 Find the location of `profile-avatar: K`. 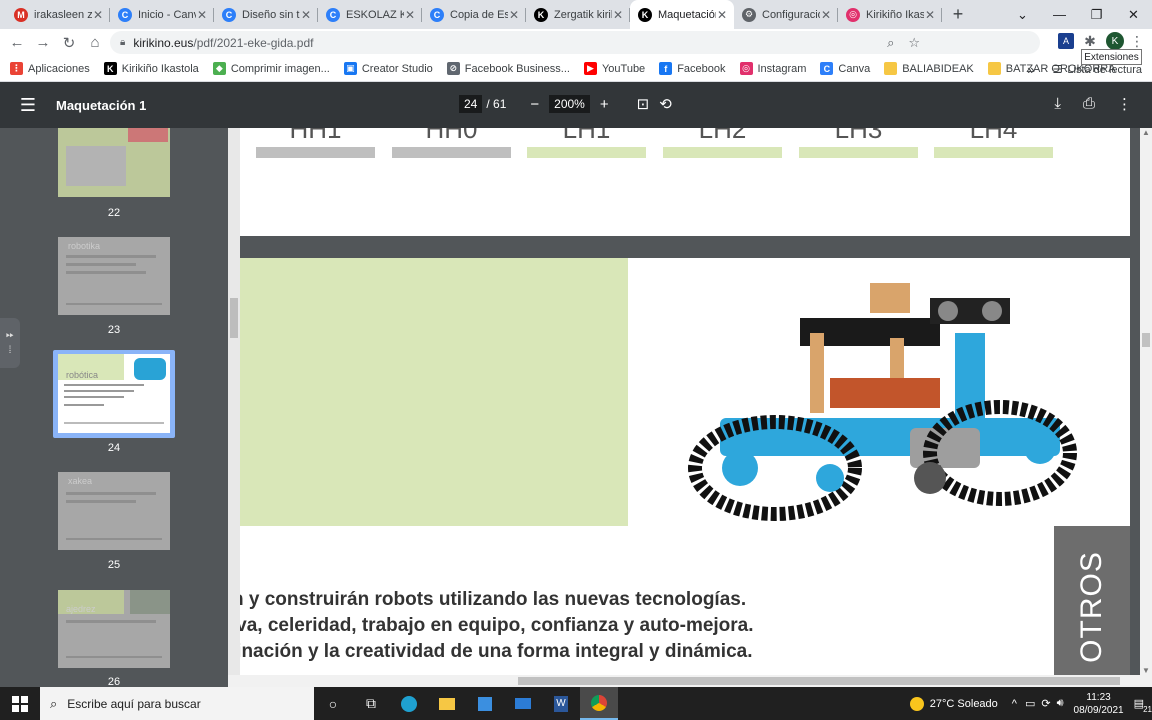

profile-avatar: K is located at coordinates (1115, 41).